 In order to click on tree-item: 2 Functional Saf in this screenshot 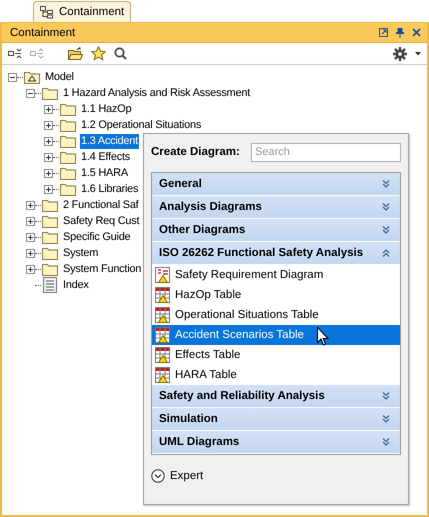, I will do `click(101, 205)`.